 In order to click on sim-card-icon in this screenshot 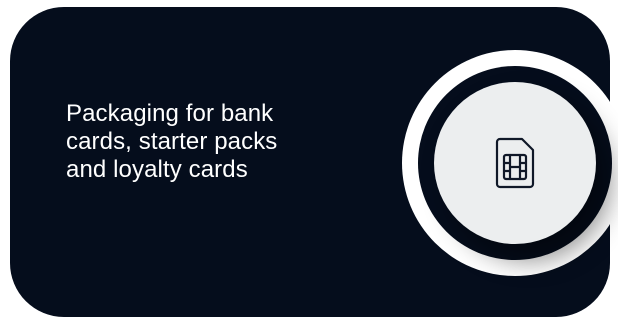, I will do `click(515, 163)`.